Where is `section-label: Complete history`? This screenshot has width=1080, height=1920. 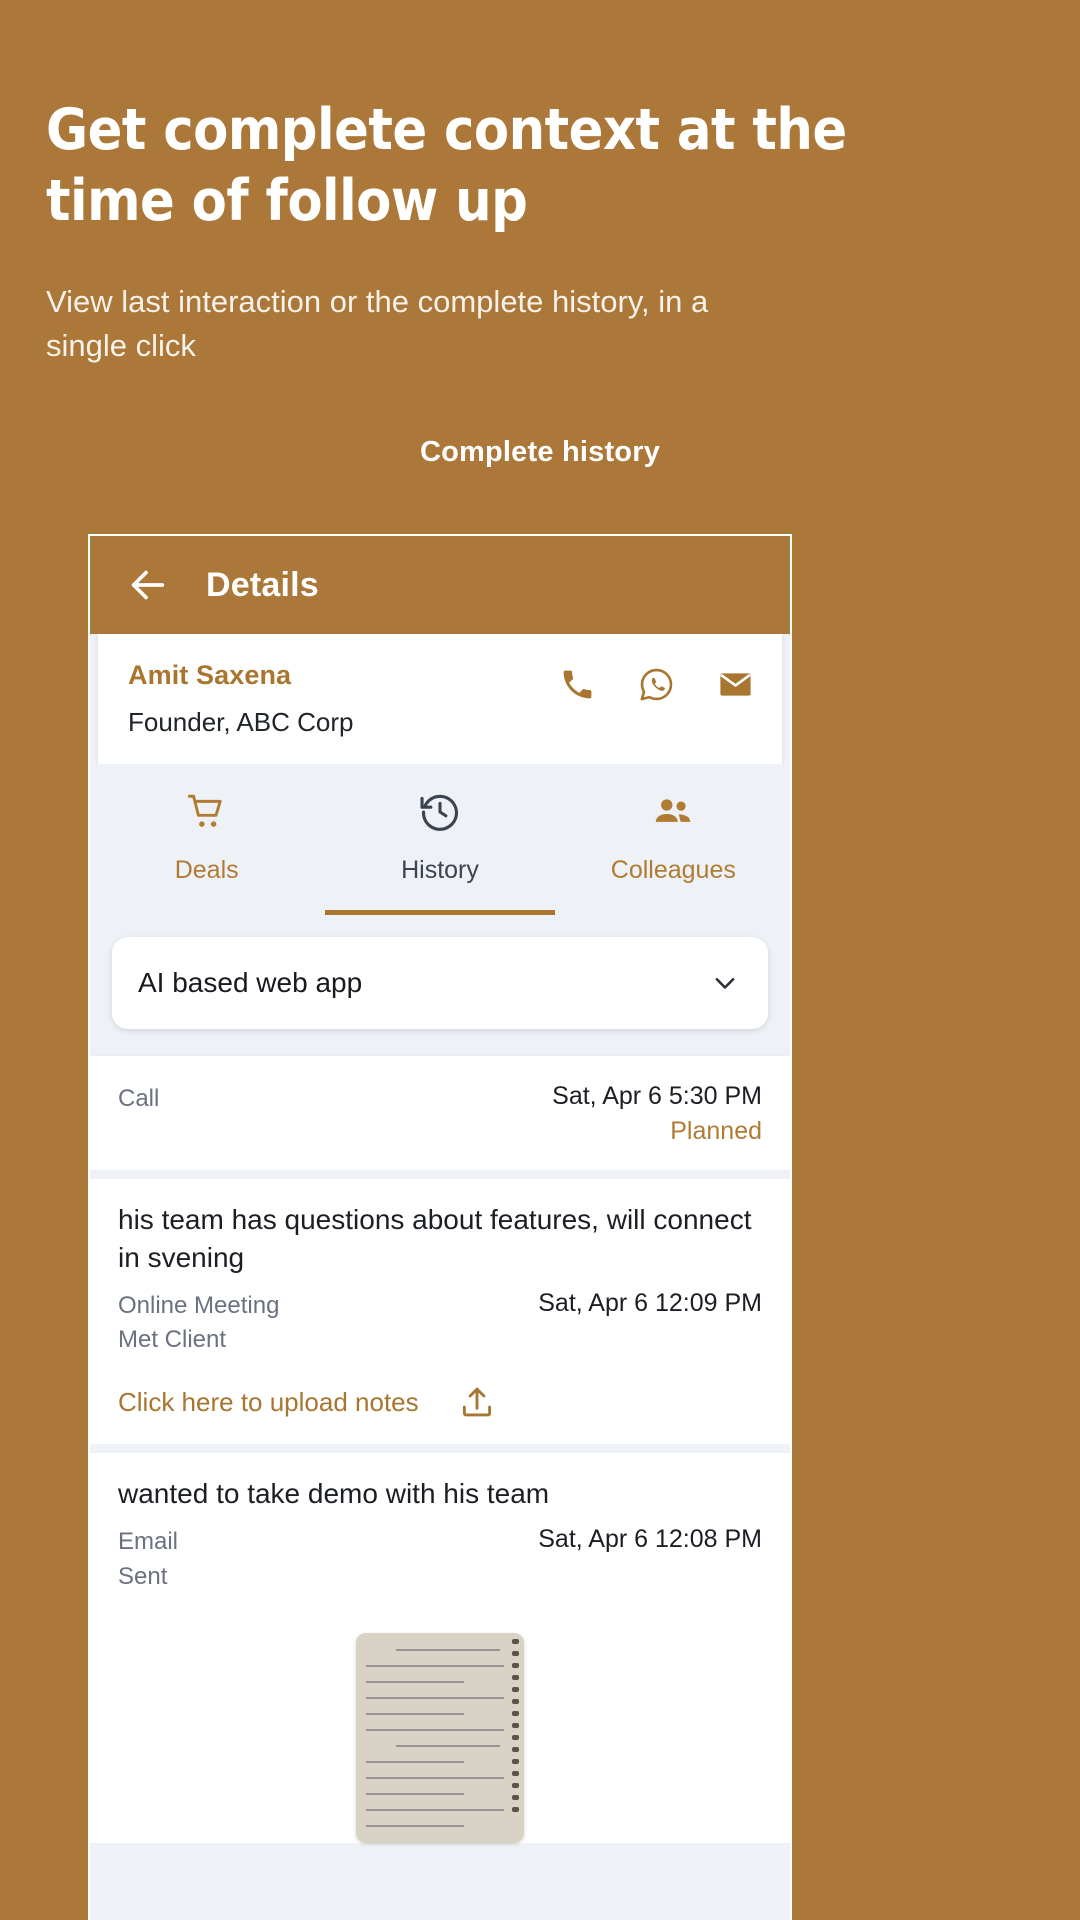
section-label: Complete history is located at coordinates (540, 452).